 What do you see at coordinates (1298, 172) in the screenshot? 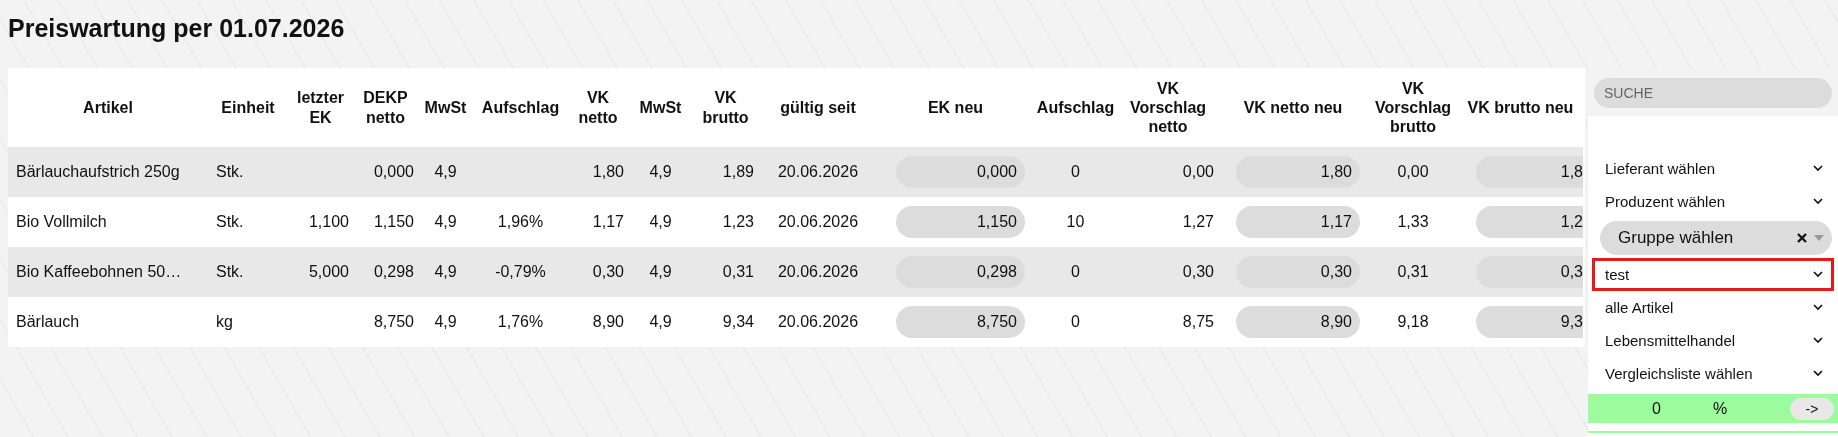
I see `price-input: 1,80` at bounding box center [1298, 172].